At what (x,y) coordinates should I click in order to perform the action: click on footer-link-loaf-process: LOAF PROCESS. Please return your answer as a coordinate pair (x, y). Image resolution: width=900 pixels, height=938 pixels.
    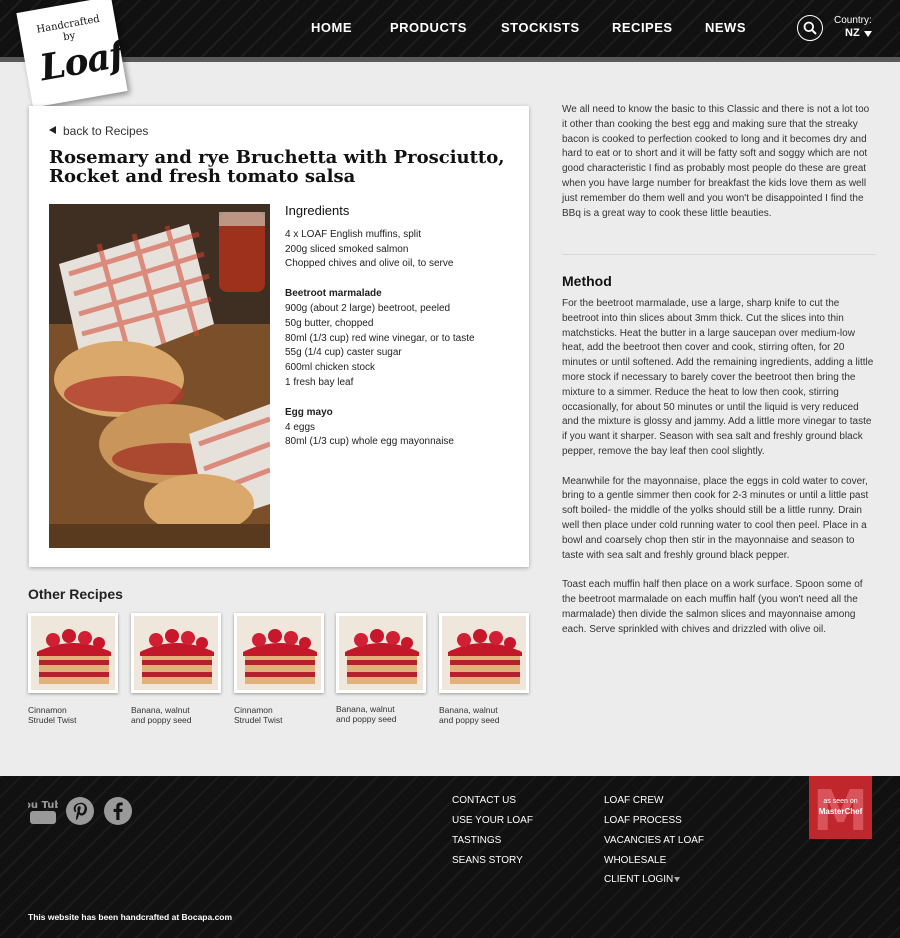
    Looking at the image, I should click on (643, 820).